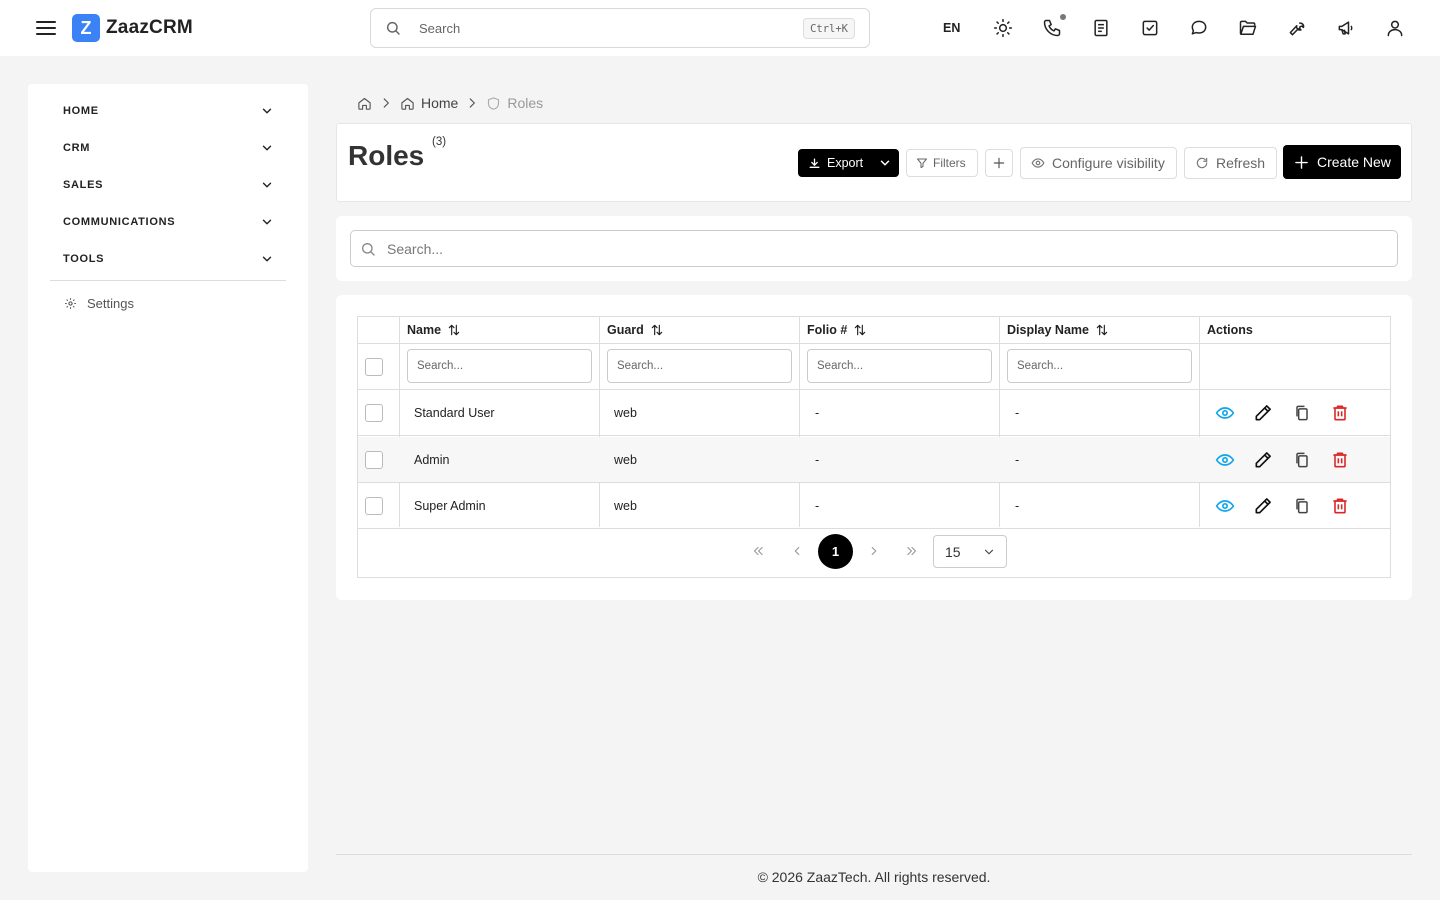 The image size is (1440, 900). Describe the element at coordinates (874, 460) in the screenshot. I see `table-row: Admin web - -` at that location.